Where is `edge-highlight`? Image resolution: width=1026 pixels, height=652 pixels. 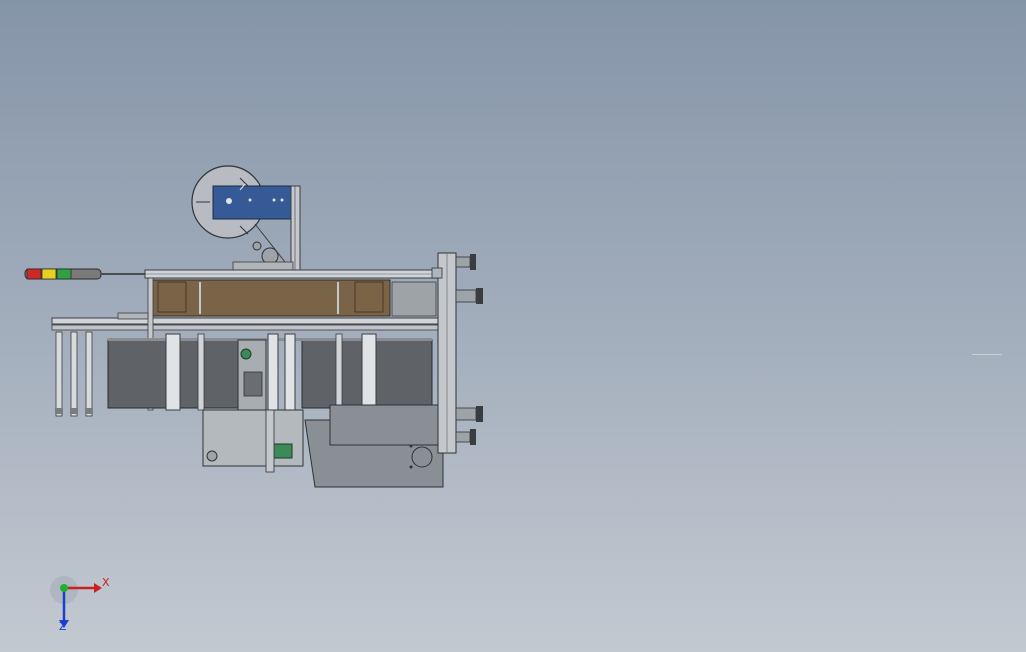
edge-highlight is located at coordinates (987, 354).